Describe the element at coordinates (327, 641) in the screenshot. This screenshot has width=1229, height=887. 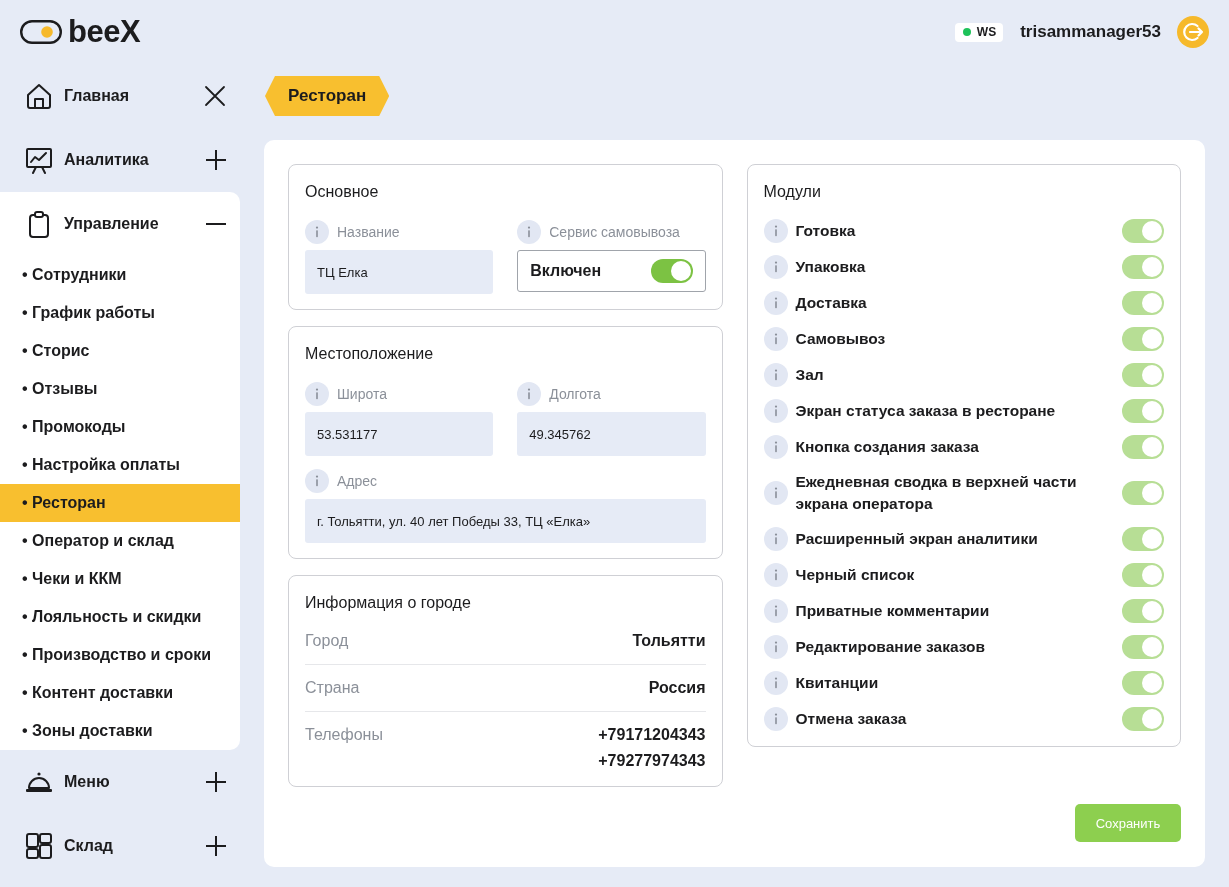
I see `info-label: Город` at that location.